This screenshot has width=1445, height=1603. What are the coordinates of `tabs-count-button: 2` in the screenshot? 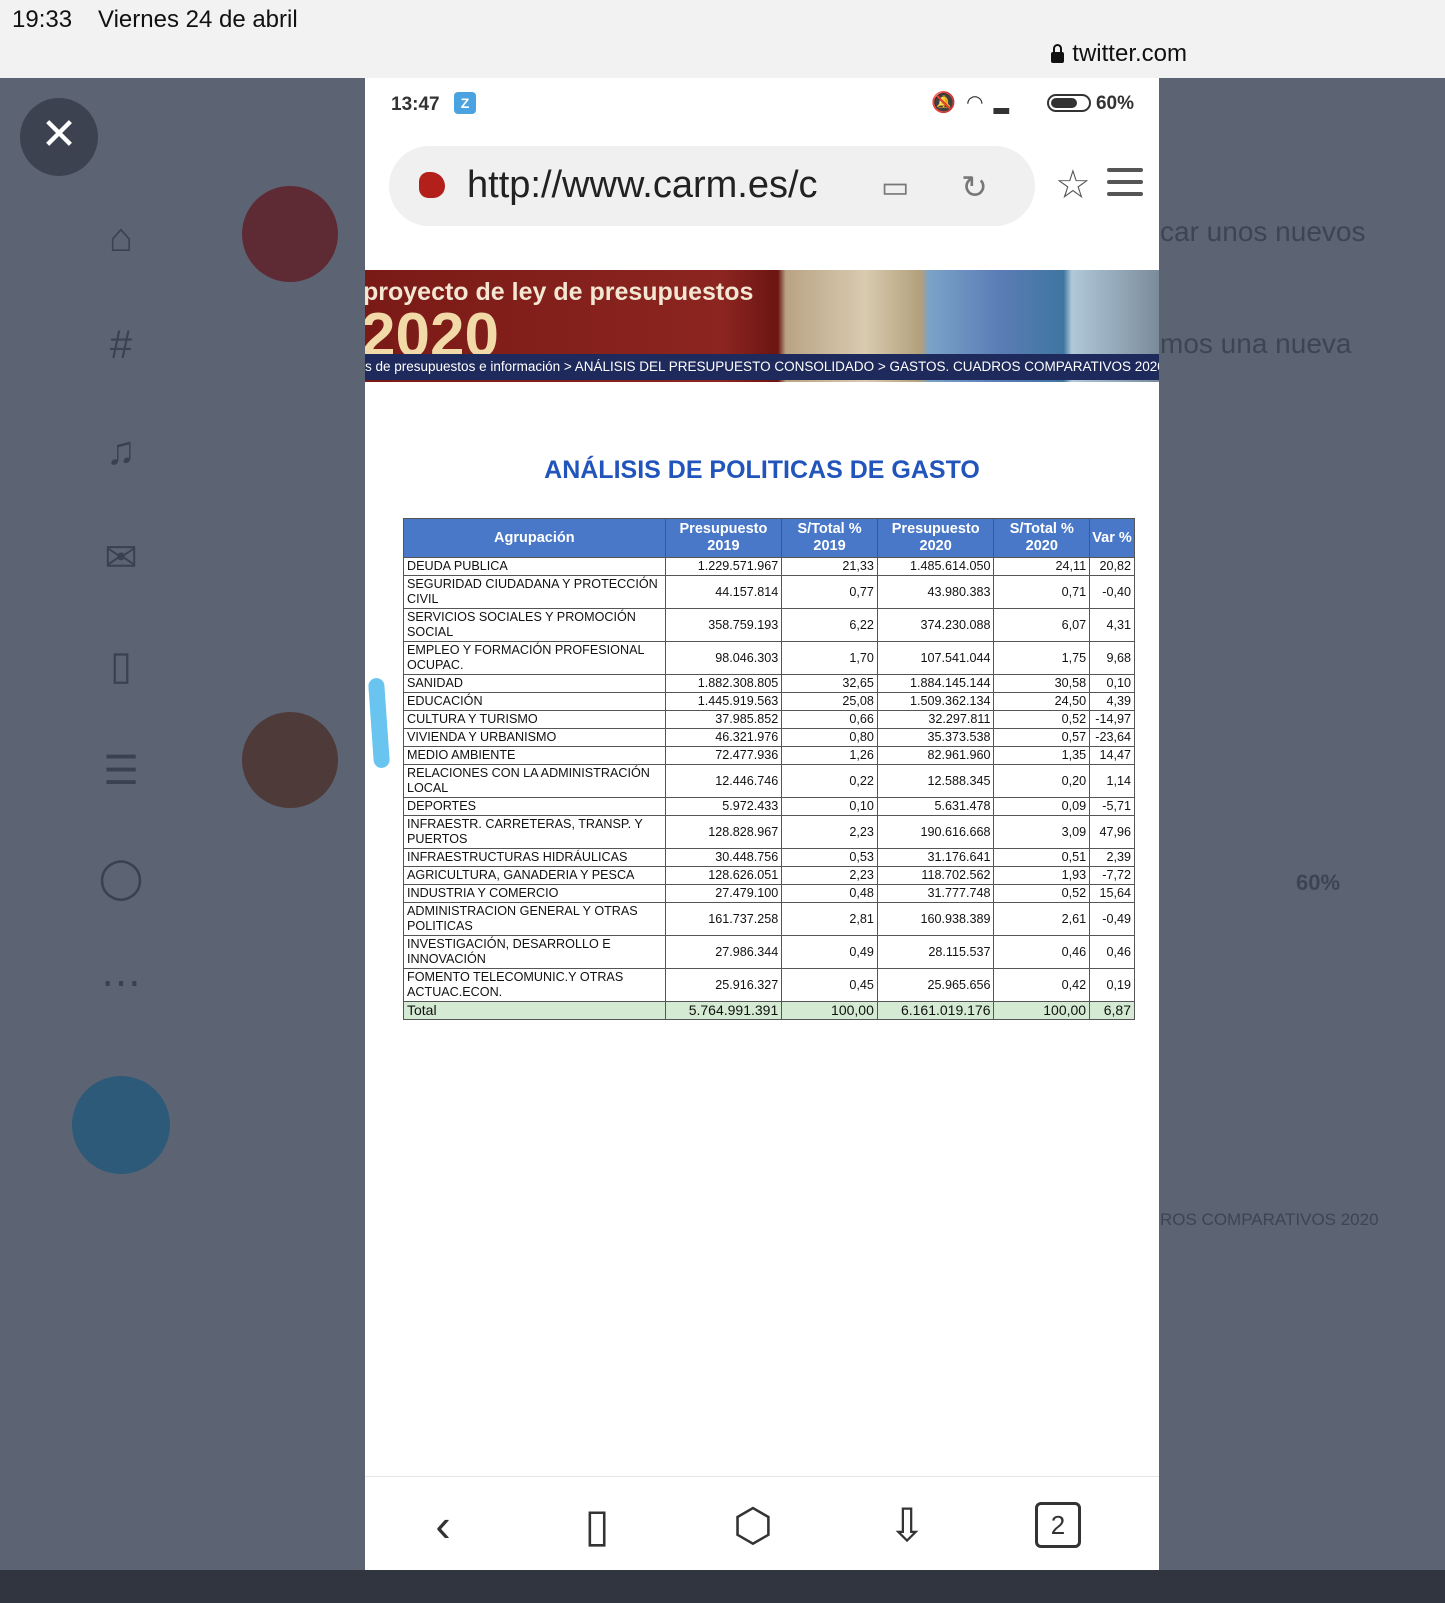 It's located at (1058, 1525).